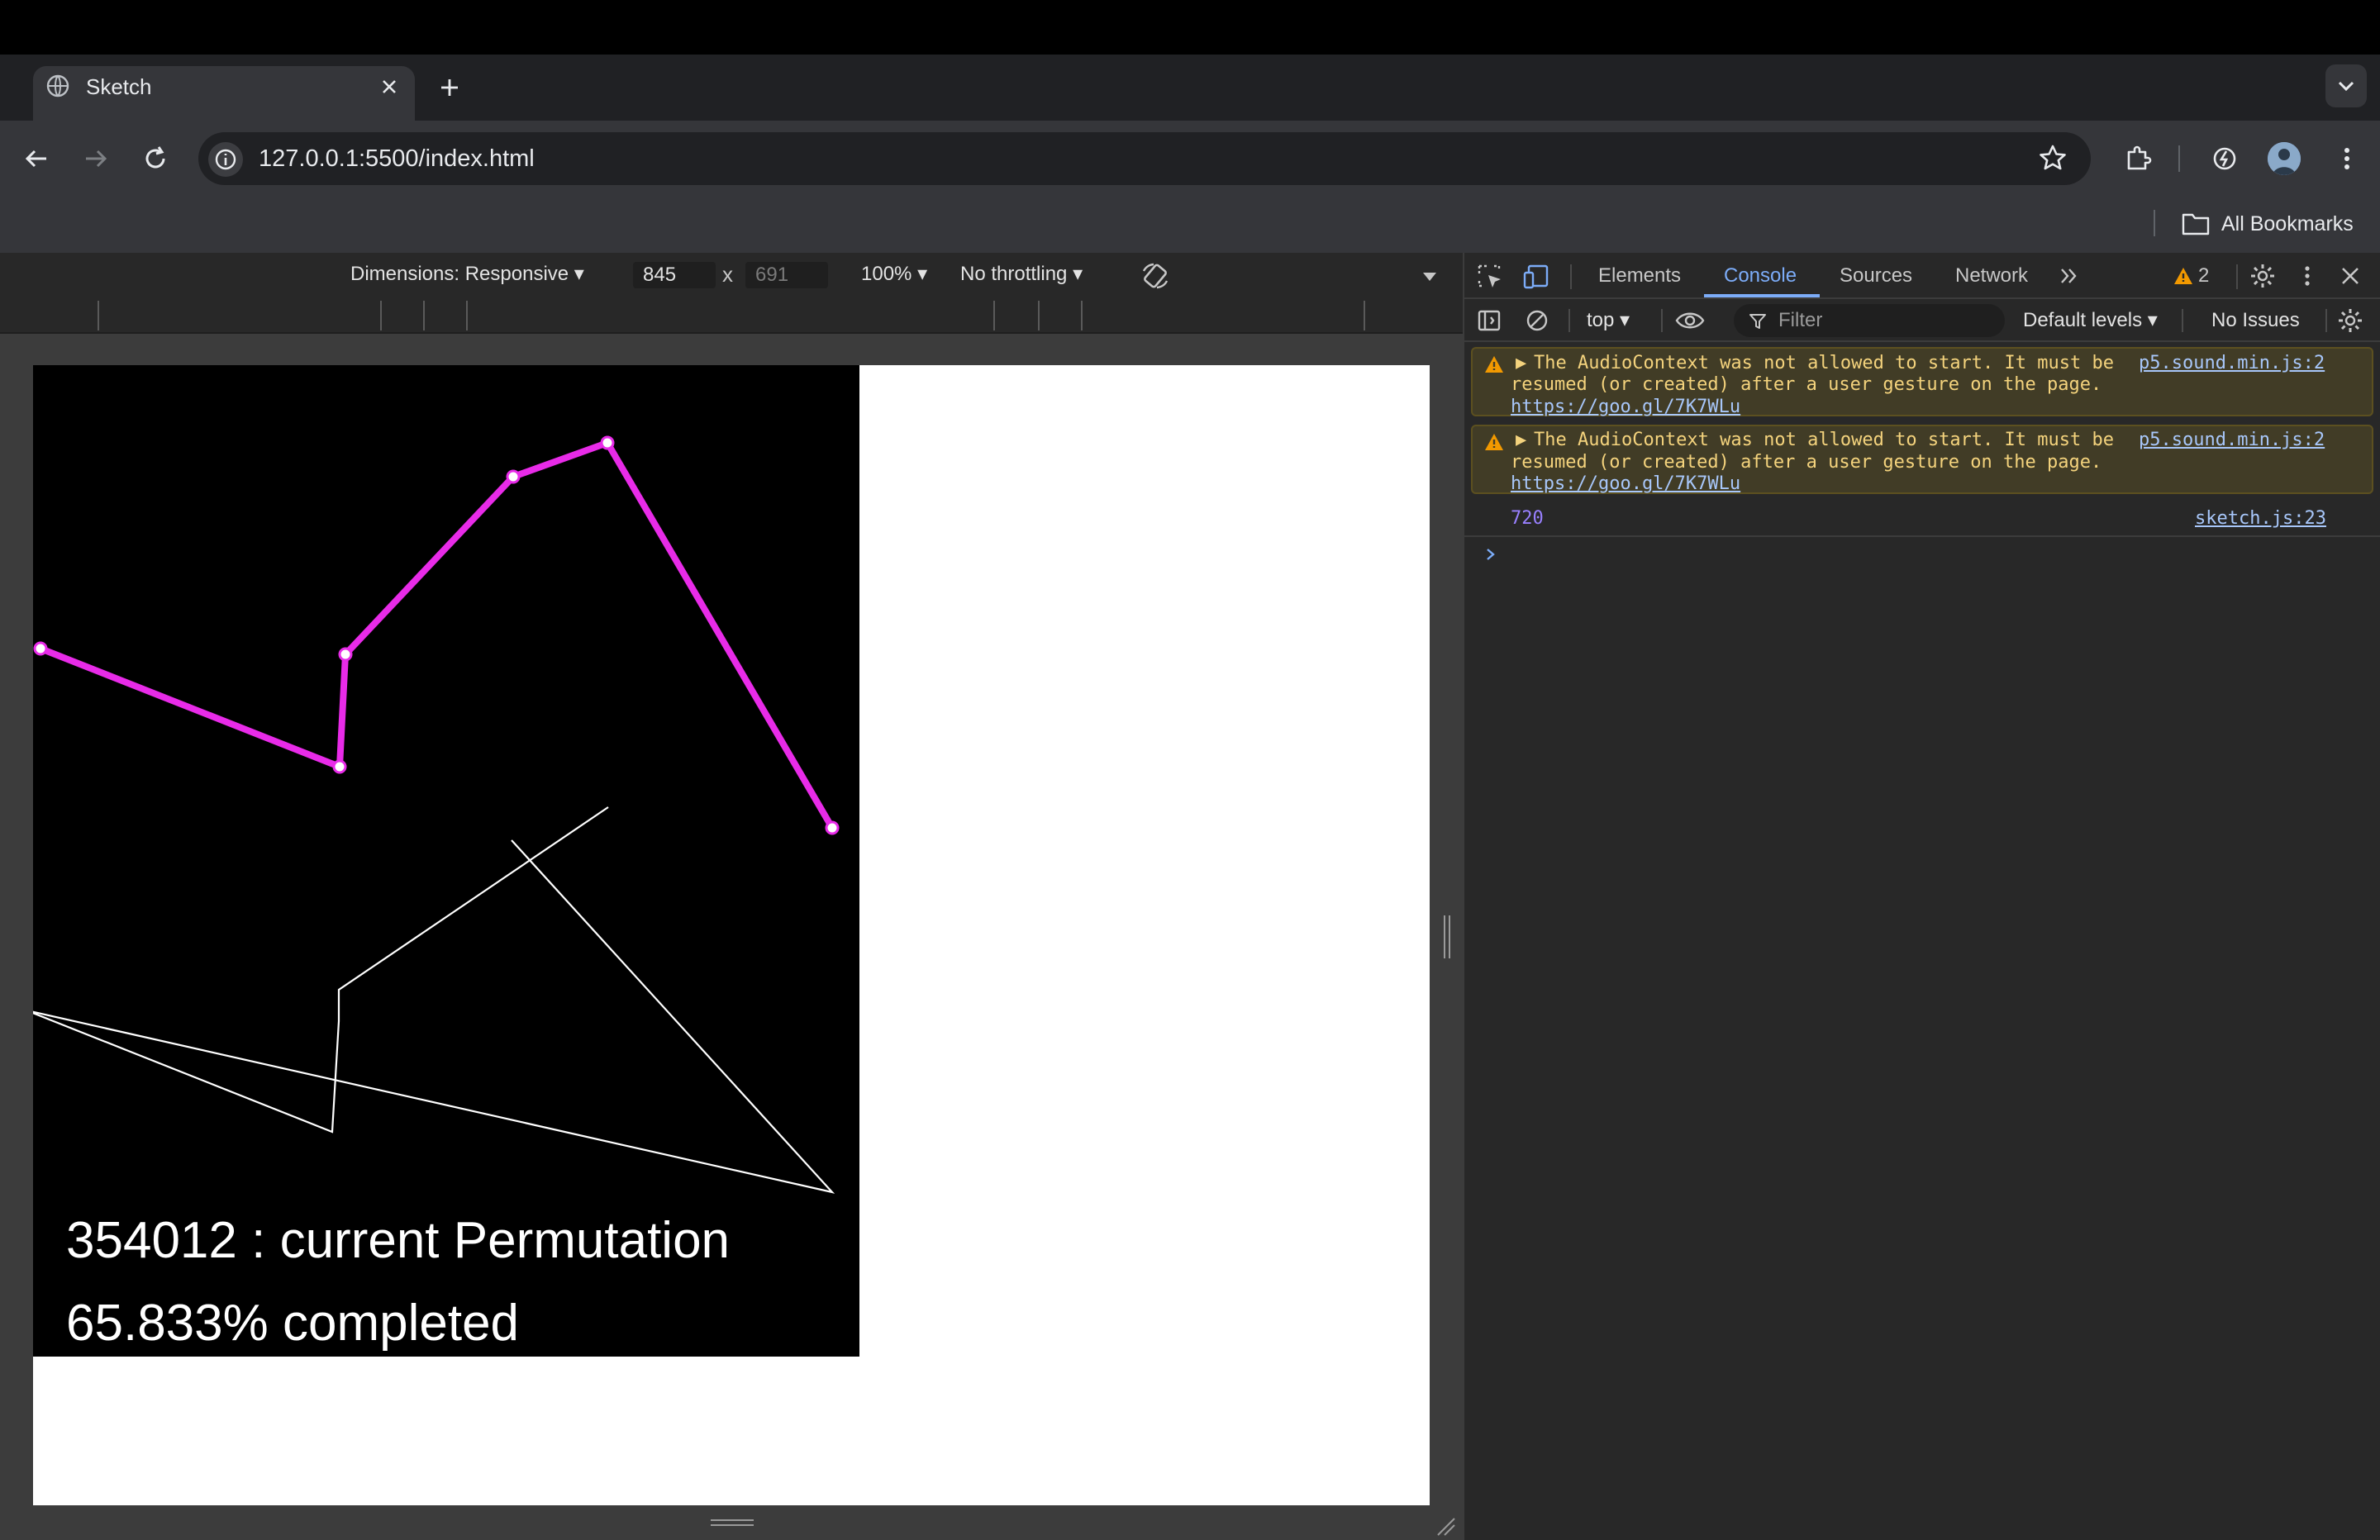  I want to click on issues-button: No Issues, so click(2255, 320).